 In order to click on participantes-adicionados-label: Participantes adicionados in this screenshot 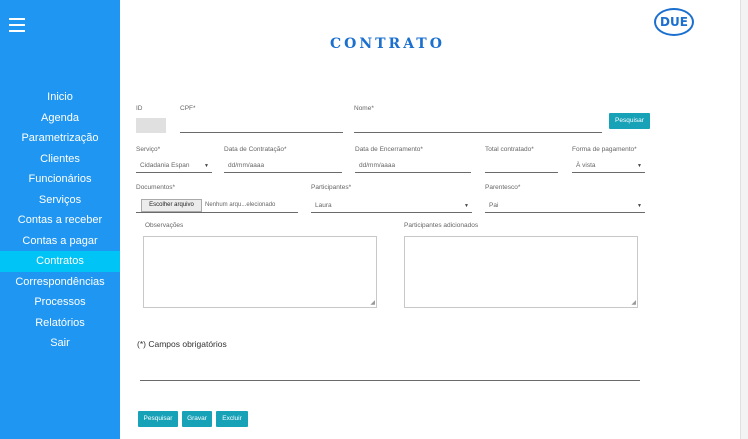, I will do `click(441, 225)`.